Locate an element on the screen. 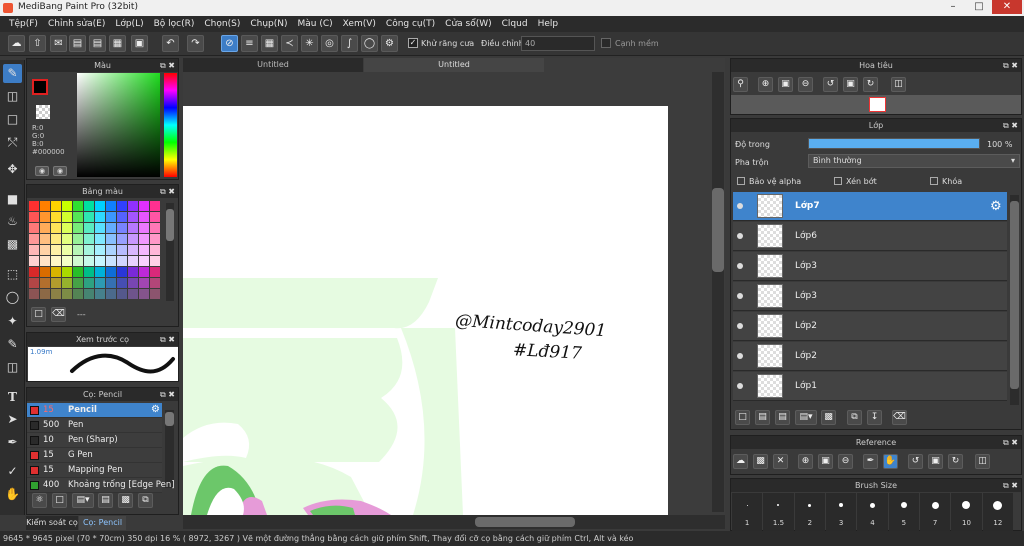 The width and height of the screenshot is (1024, 546). nav-rotate-right-icon: ↻ is located at coordinates (870, 84).